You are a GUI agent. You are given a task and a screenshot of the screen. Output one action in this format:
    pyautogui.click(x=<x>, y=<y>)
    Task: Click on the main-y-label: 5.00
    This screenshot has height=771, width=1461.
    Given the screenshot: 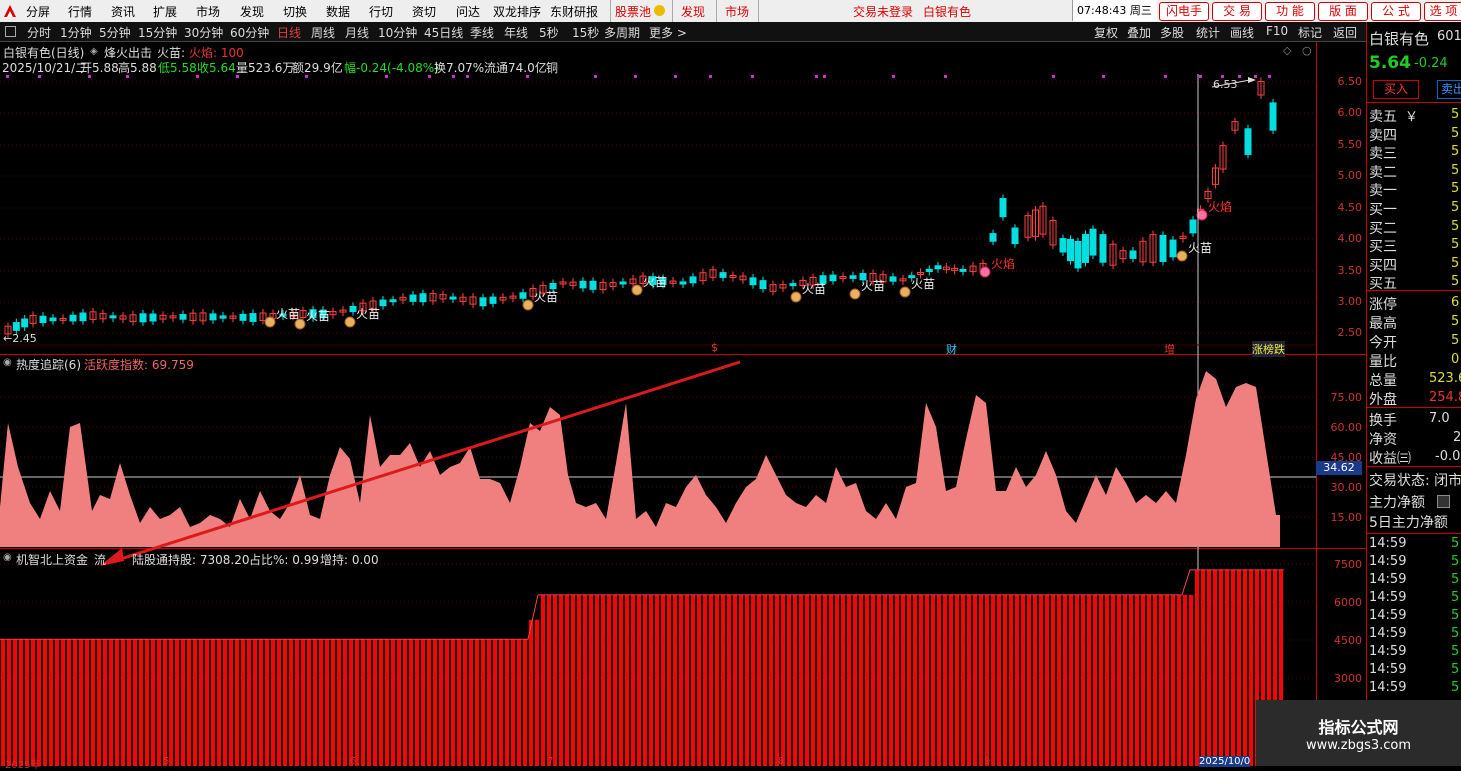 What is the action you would take?
    pyautogui.click(x=1350, y=175)
    